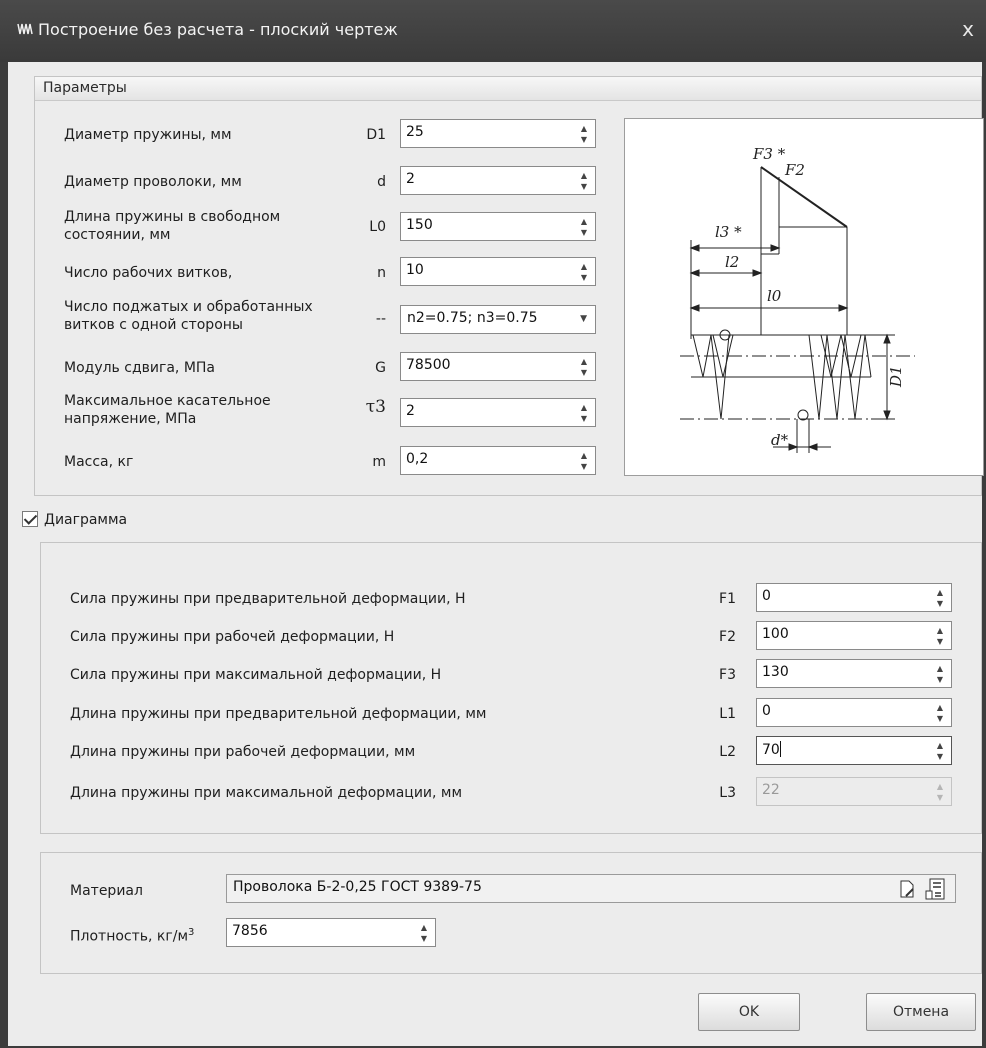 The height and width of the screenshot is (1048, 986). I want to click on param-symbol-tau3: τ3, so click(375, 407).